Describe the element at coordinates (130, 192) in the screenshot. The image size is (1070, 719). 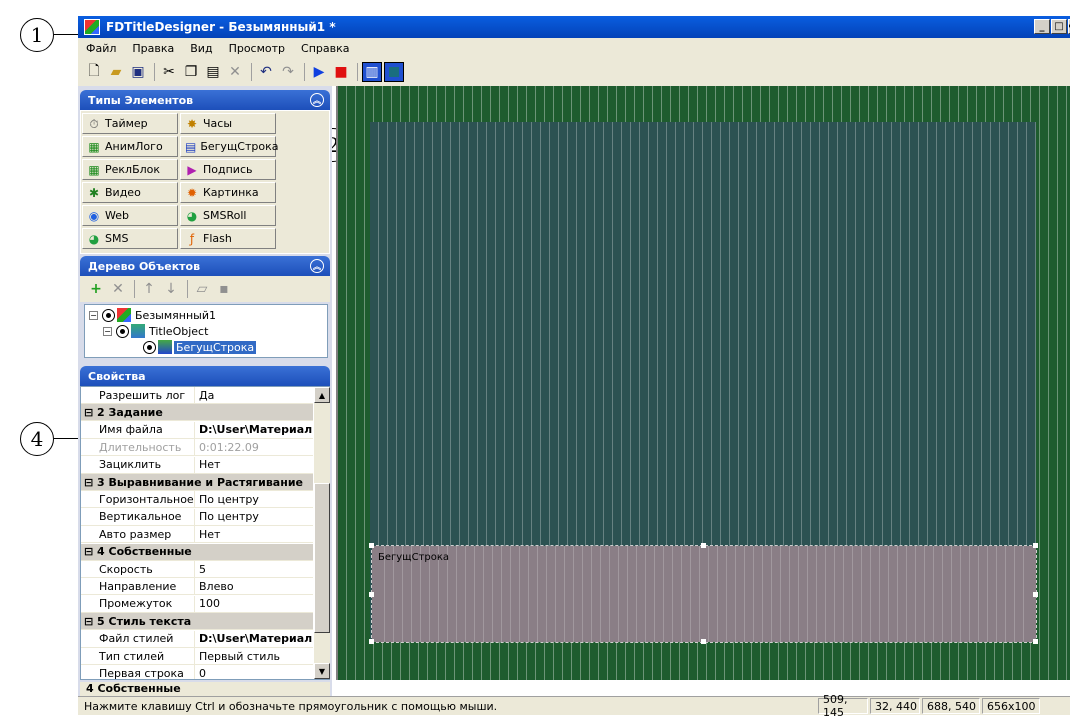
I see `type-button: ✱ Видео` at that location.